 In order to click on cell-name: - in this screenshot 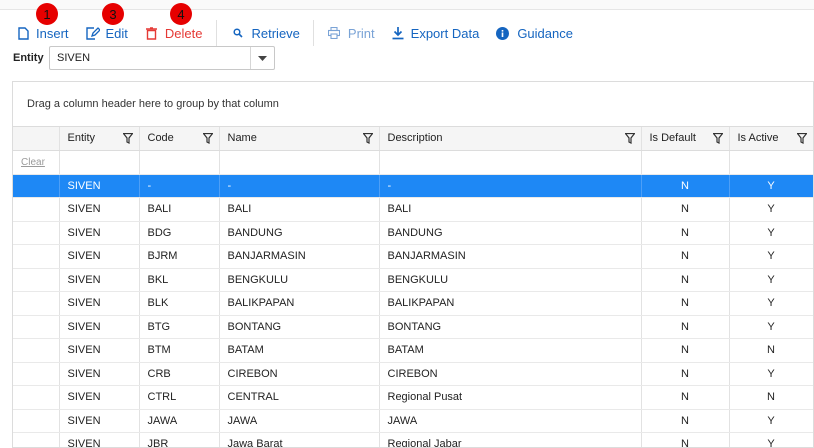, I will do `click(299, 186)`.